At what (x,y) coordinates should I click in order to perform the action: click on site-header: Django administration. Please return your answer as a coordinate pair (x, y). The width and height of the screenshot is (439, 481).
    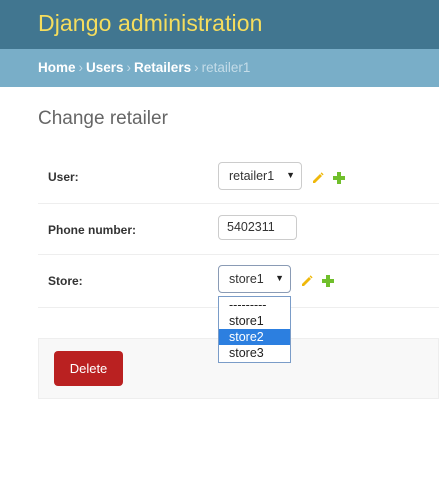
    Looking at the image, I should click on (219, 24).